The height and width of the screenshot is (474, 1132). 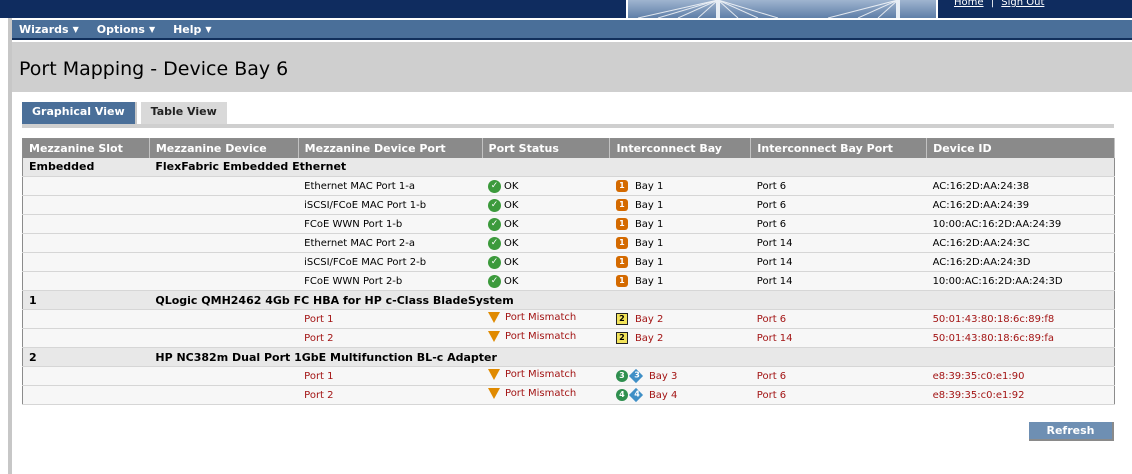 What do you see at coordinates (649, 319) in the screenshot?
I see `interconnect-bay: Bay 2` at bounding box center [649, 319].